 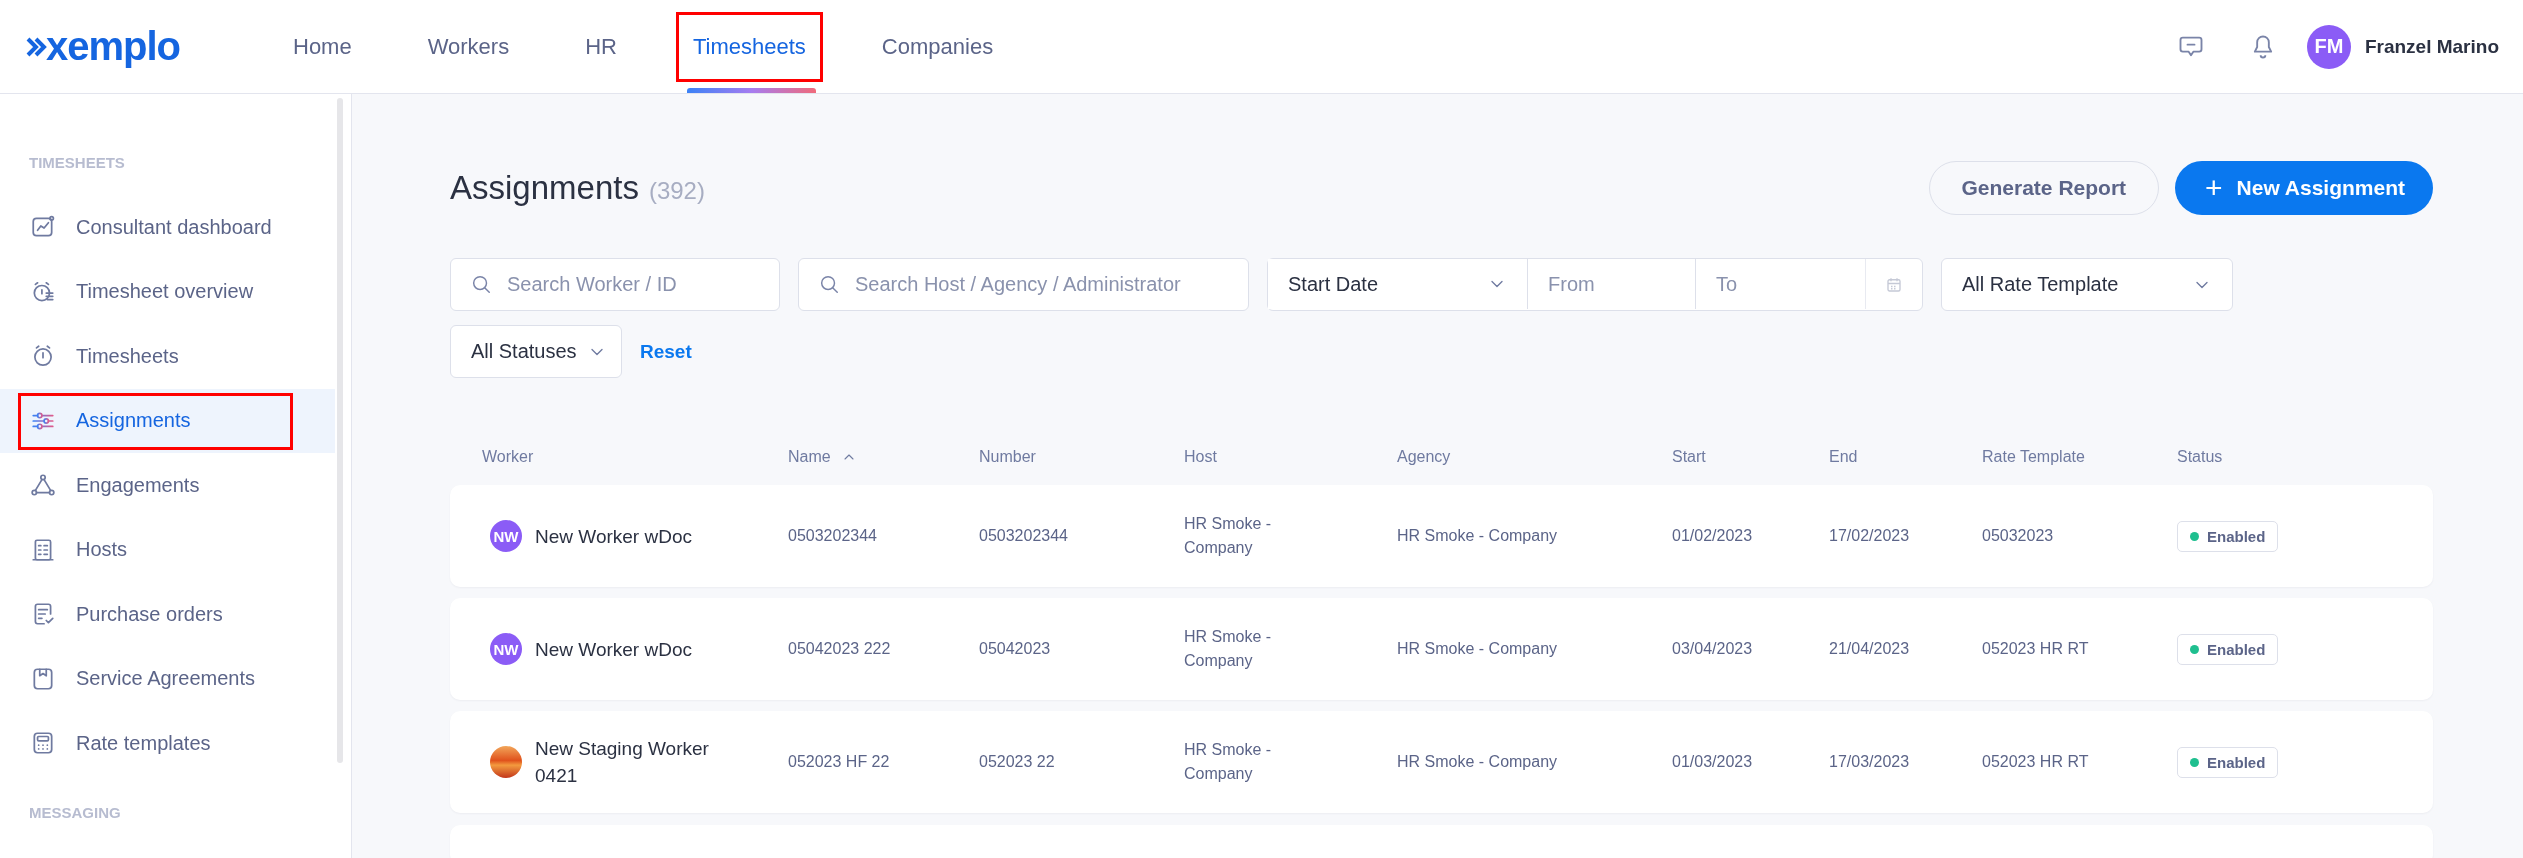 What do you see at coordinates (1905, 457) in the screenshot?
I see `column-header: End` at bounding box center [1905, 457].